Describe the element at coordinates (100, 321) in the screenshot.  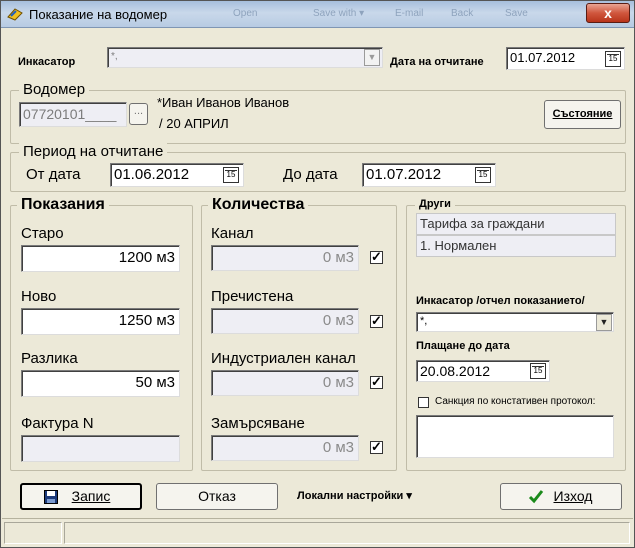
I see `new-reading-field: 1250 м3` at that location.